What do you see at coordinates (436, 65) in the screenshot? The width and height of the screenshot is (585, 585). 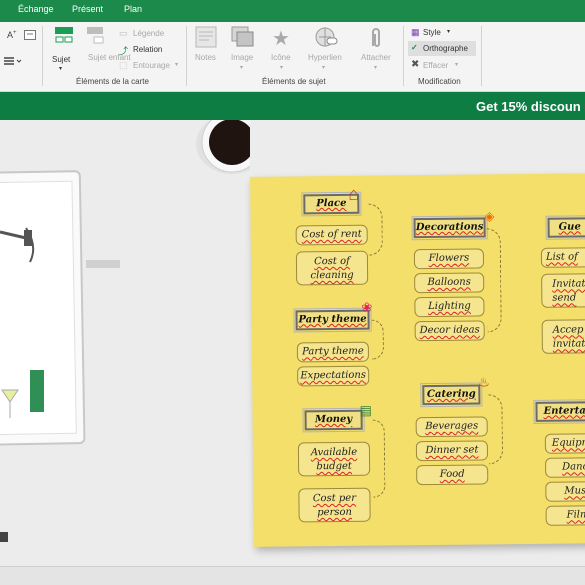 I see `clear-button: Effacer` at bounding box center [436, 65].